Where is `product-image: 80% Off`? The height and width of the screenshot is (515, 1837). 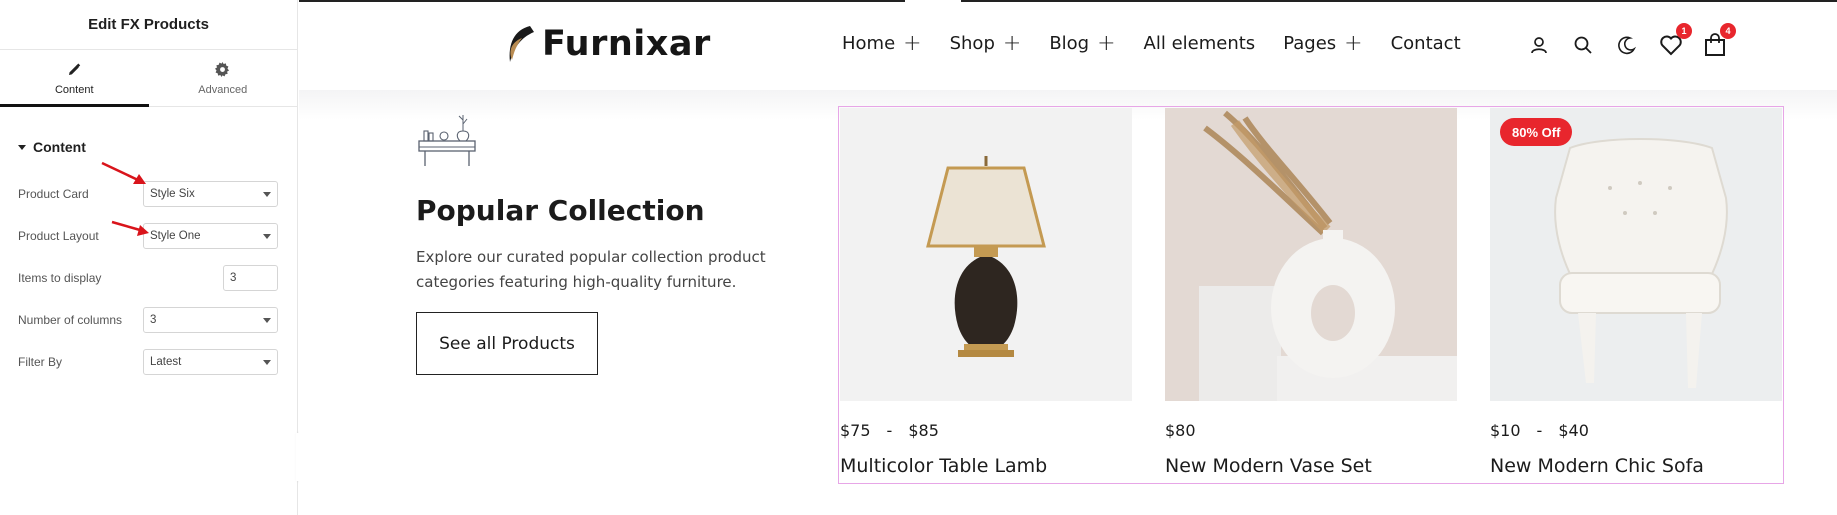
product-image: 80% Off is located at coordinates (1636, 254).